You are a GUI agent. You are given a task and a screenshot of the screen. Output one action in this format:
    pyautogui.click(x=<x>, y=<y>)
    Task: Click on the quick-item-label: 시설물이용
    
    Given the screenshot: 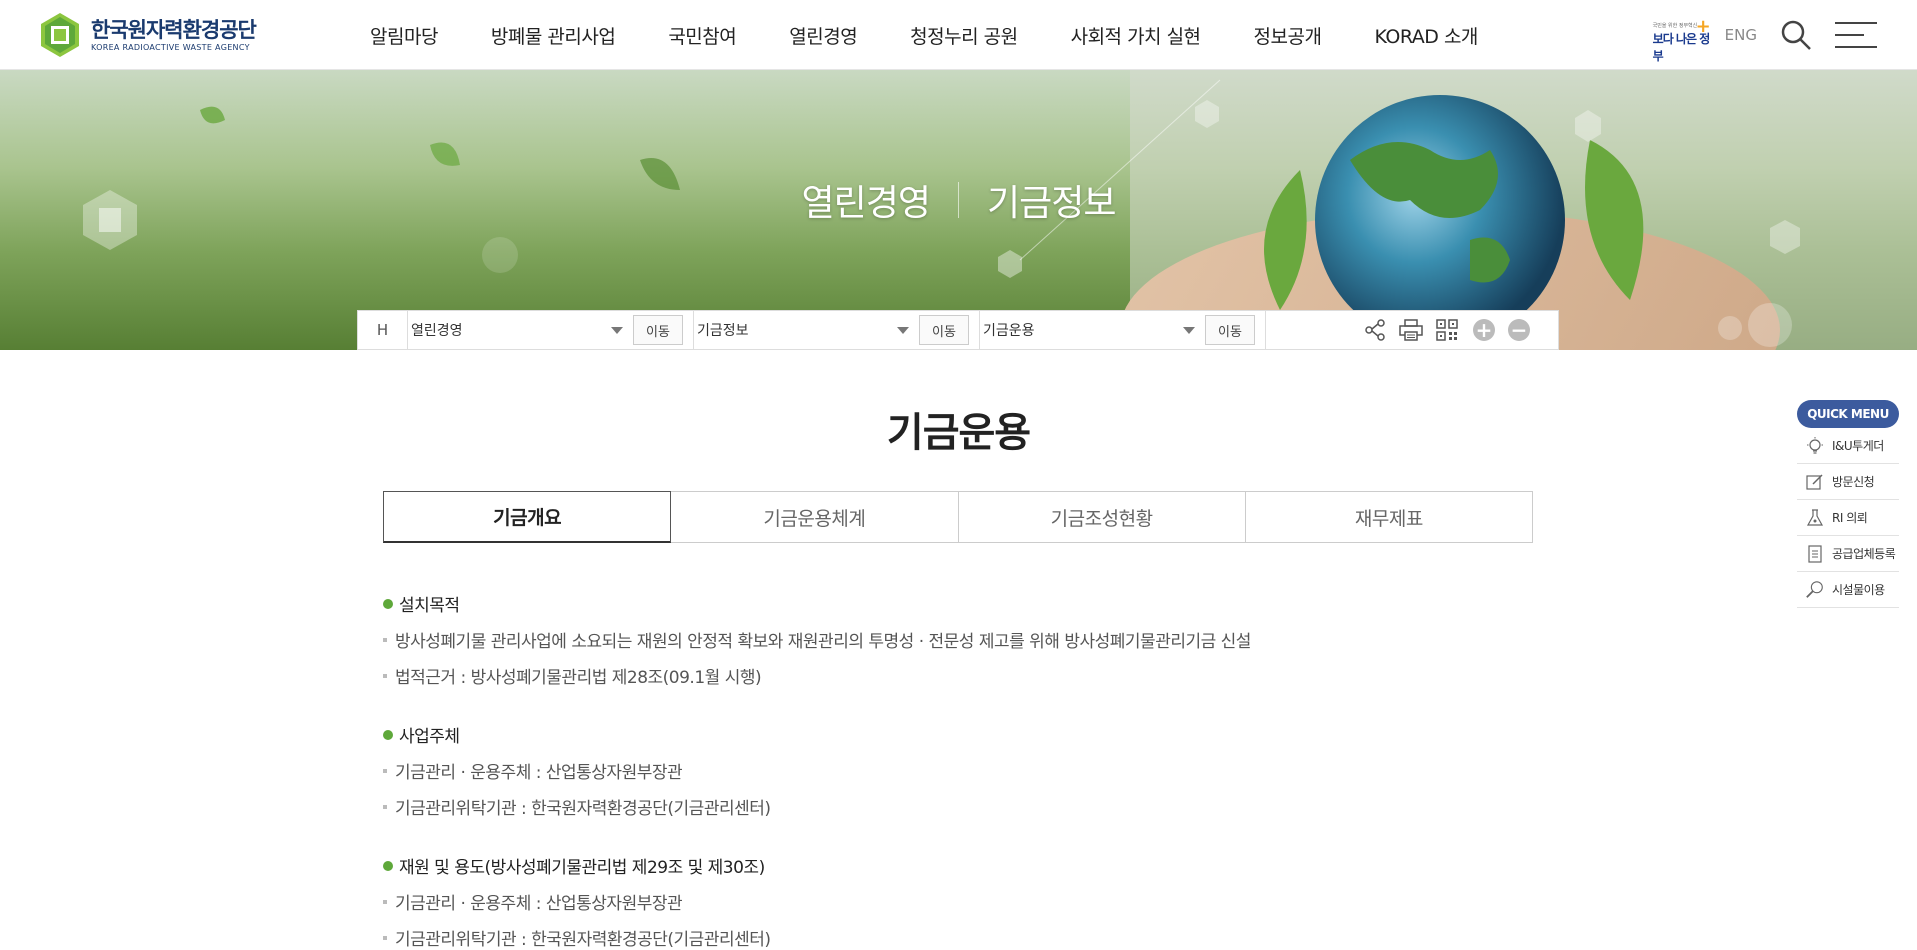 What is the action you would take?
    pyautogui.click(x=1858, y=590)
    